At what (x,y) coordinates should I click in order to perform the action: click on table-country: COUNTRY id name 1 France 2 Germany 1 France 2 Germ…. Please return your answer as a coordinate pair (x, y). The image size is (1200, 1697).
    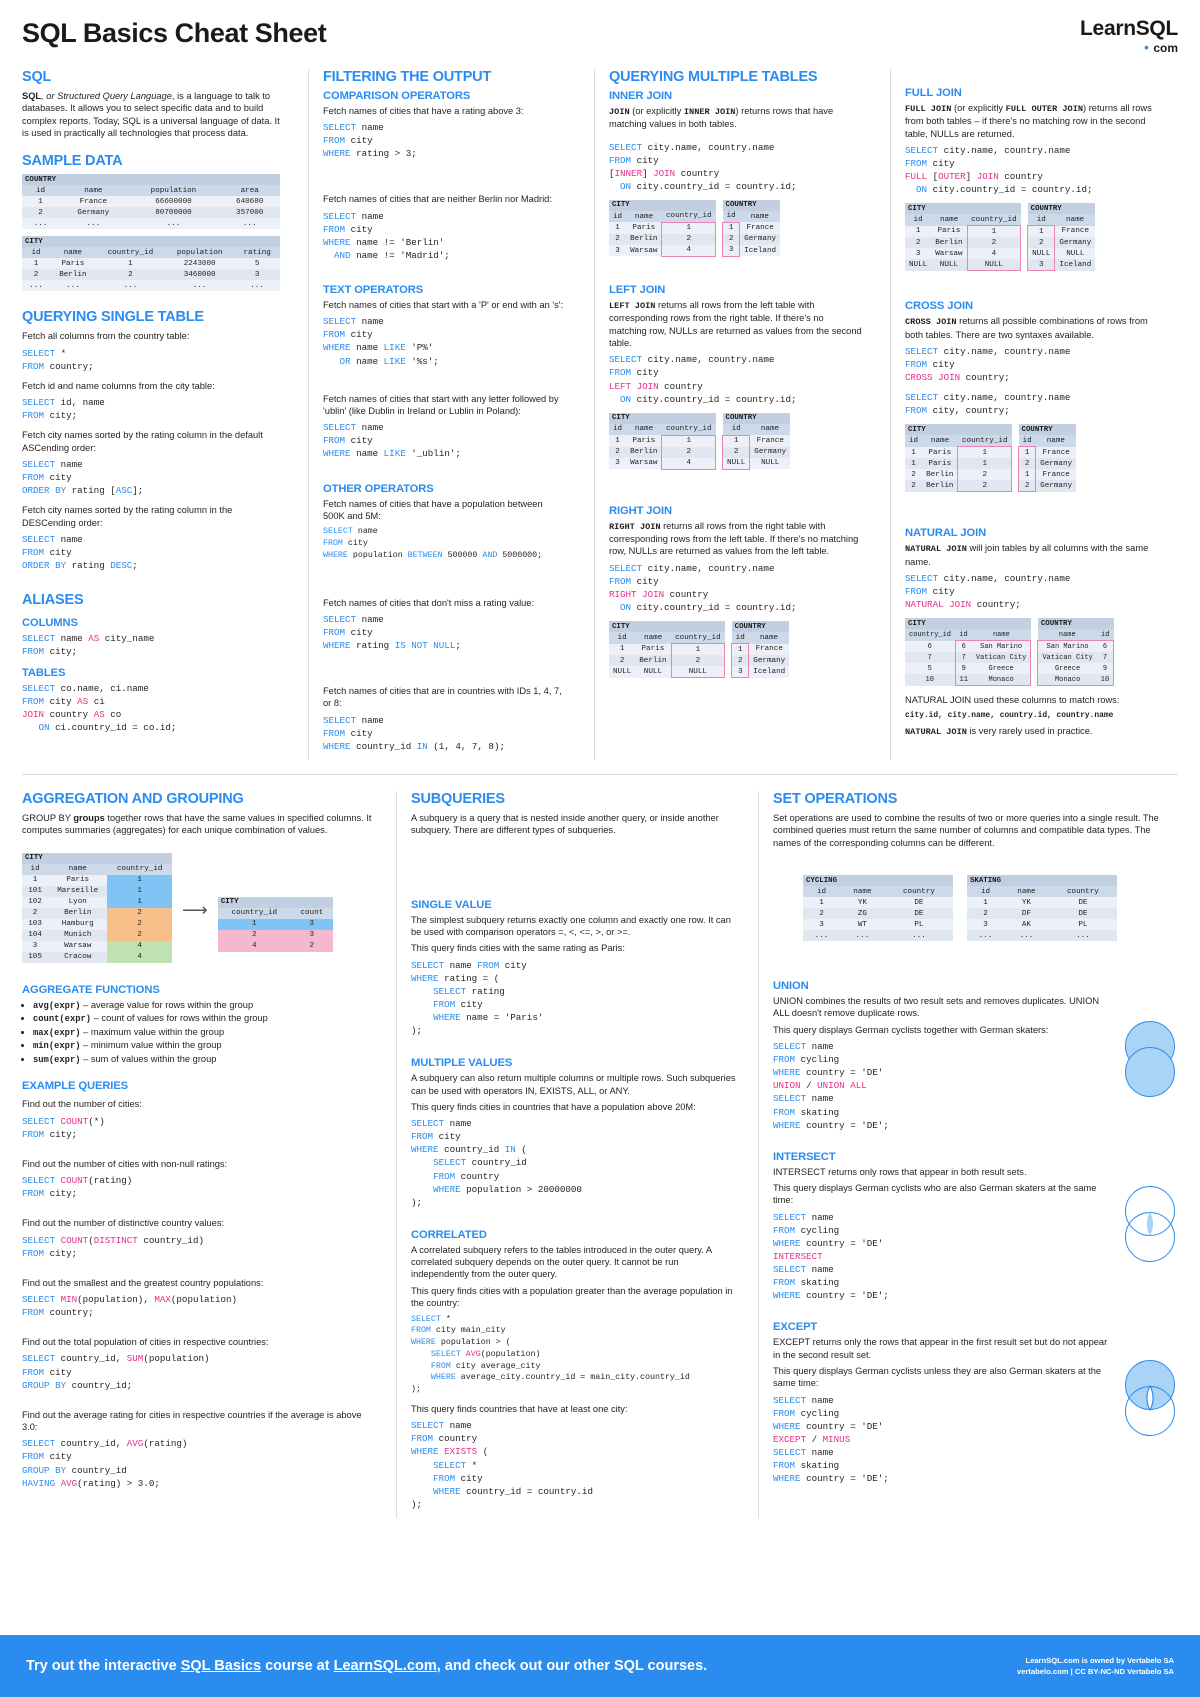
    Looking at the image, I should click on (1047, 458).